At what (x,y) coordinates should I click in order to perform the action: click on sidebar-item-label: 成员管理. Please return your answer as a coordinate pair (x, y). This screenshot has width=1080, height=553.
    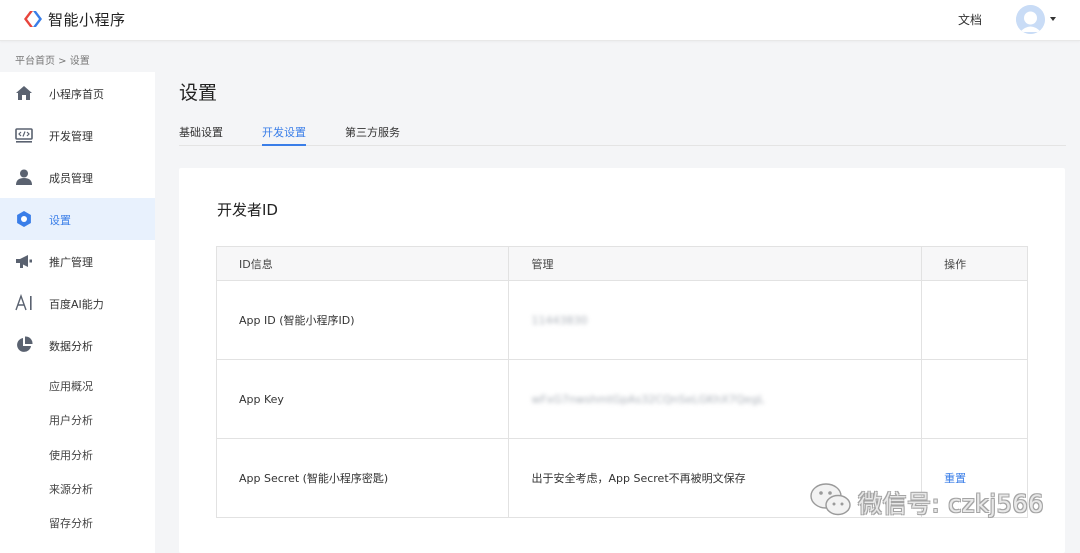
    Looking at the image, I should click on (71, 178).